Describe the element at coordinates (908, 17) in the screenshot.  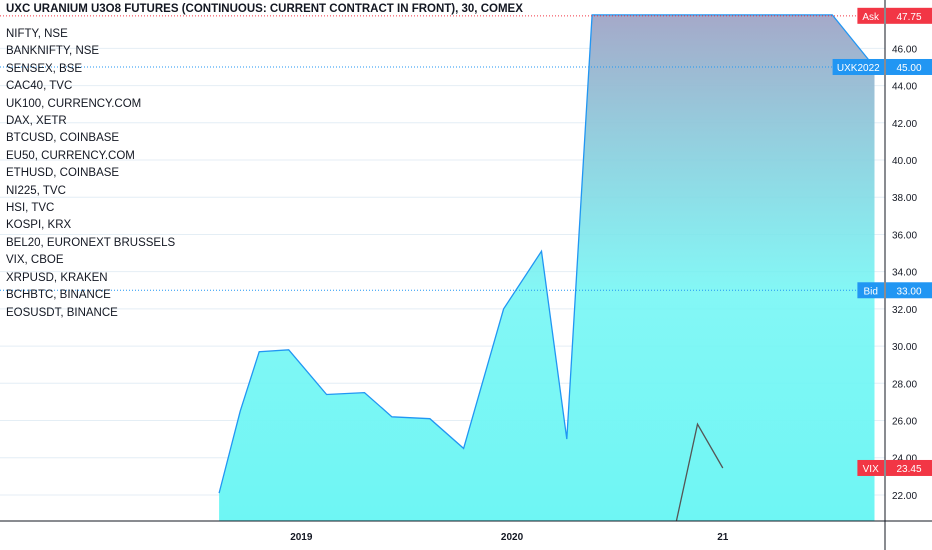
I see `price-value-label: 47.75` at that location.